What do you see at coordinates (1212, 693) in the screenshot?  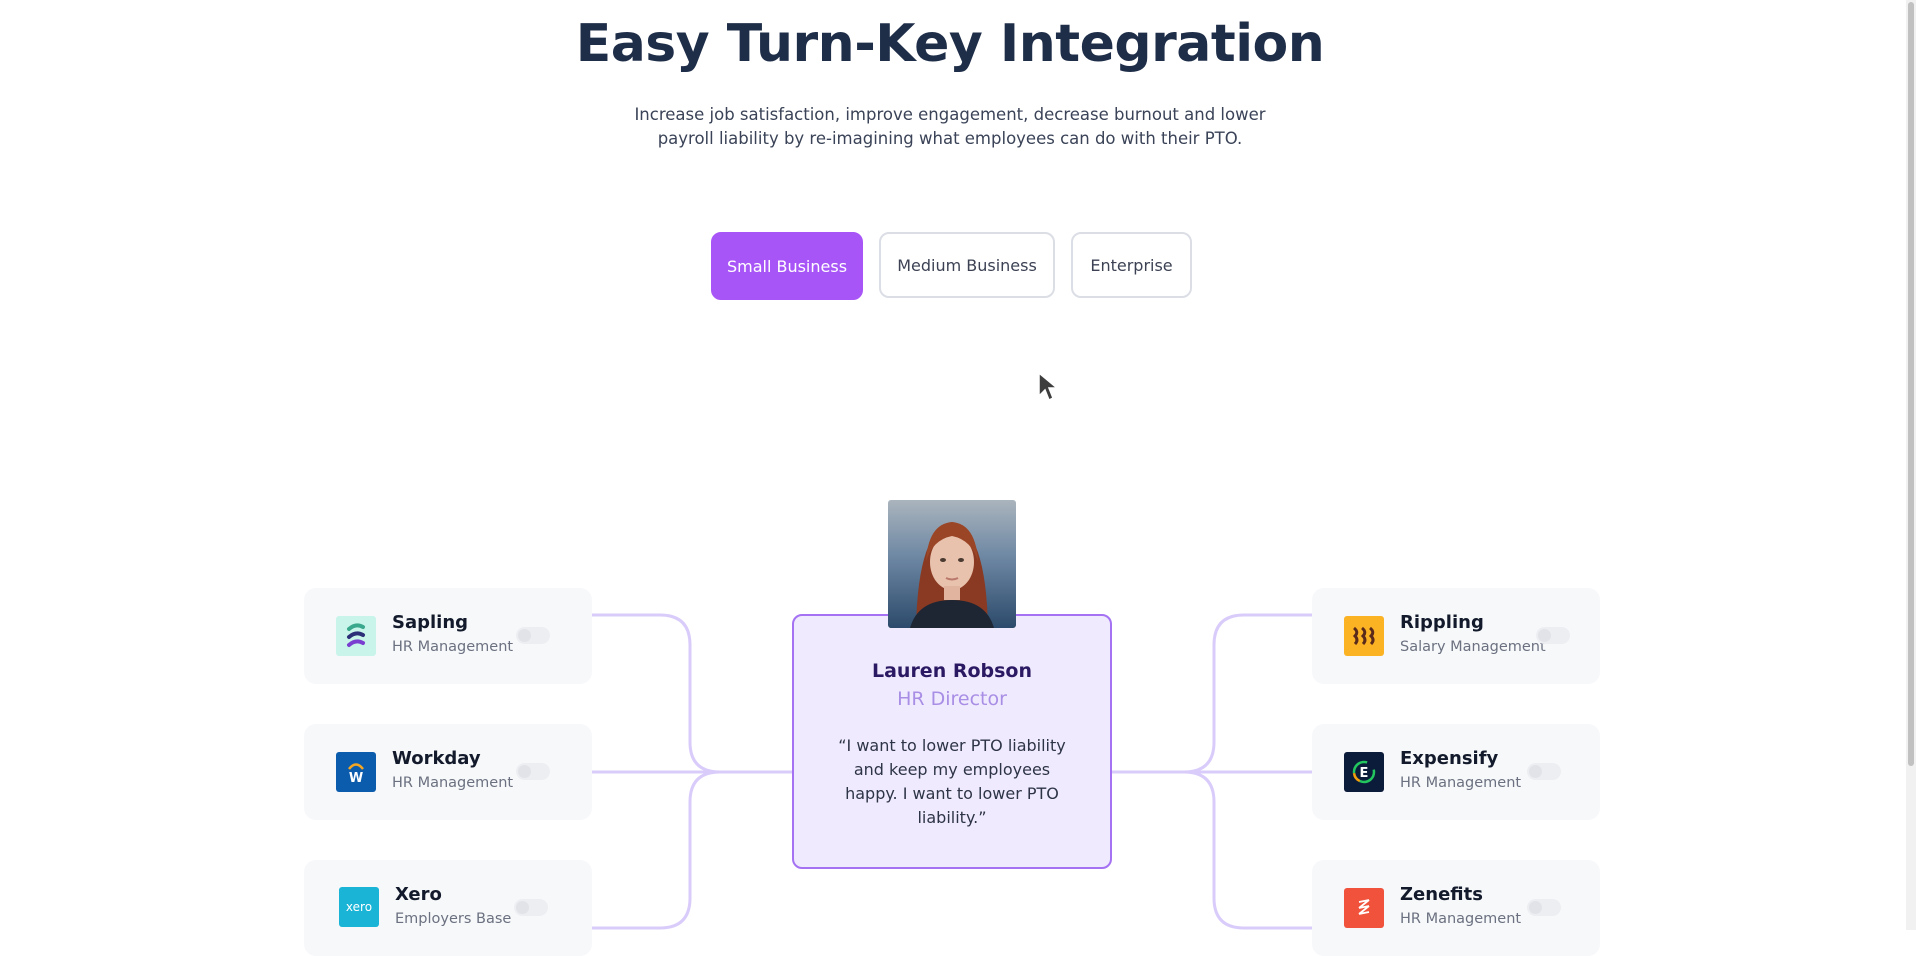 I see `connector-rippling` at bounding box center [1212, 693].